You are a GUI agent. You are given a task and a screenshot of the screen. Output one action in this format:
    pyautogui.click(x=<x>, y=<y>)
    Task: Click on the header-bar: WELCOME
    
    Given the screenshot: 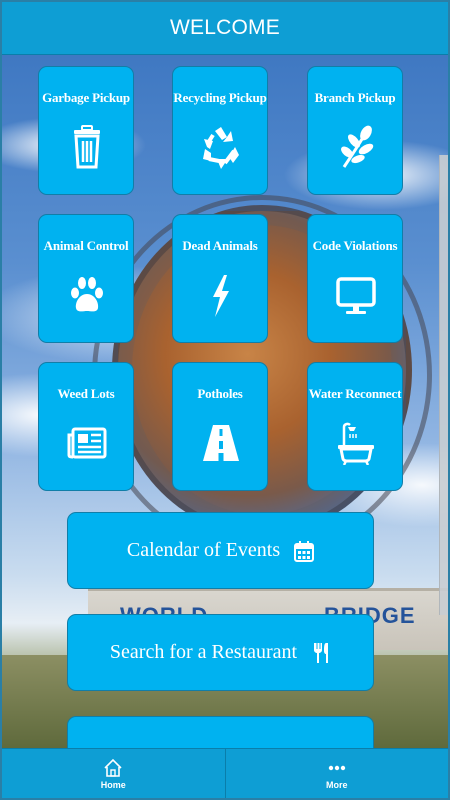 What is the action you would take?
    pyautogui.click(x=225, y=28)
    